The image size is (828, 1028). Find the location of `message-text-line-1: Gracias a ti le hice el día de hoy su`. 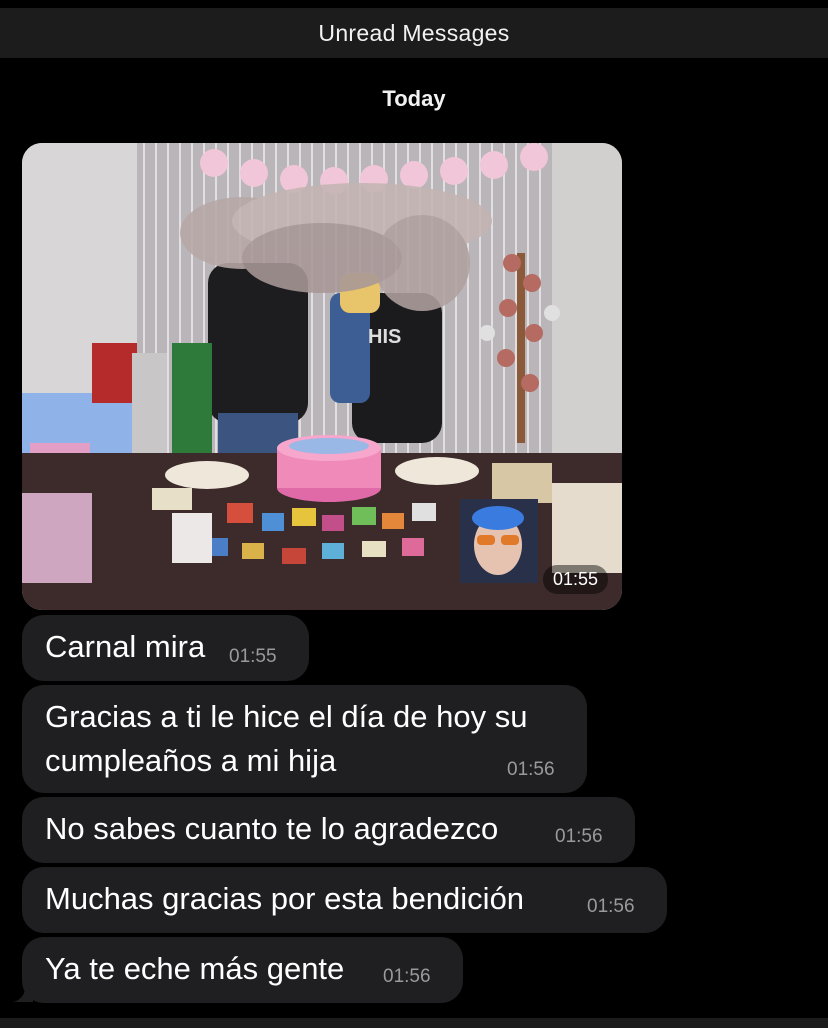

message-text-line-1: Gracias a ti le hice el día de hoy su is located at coordinates (286, 716).